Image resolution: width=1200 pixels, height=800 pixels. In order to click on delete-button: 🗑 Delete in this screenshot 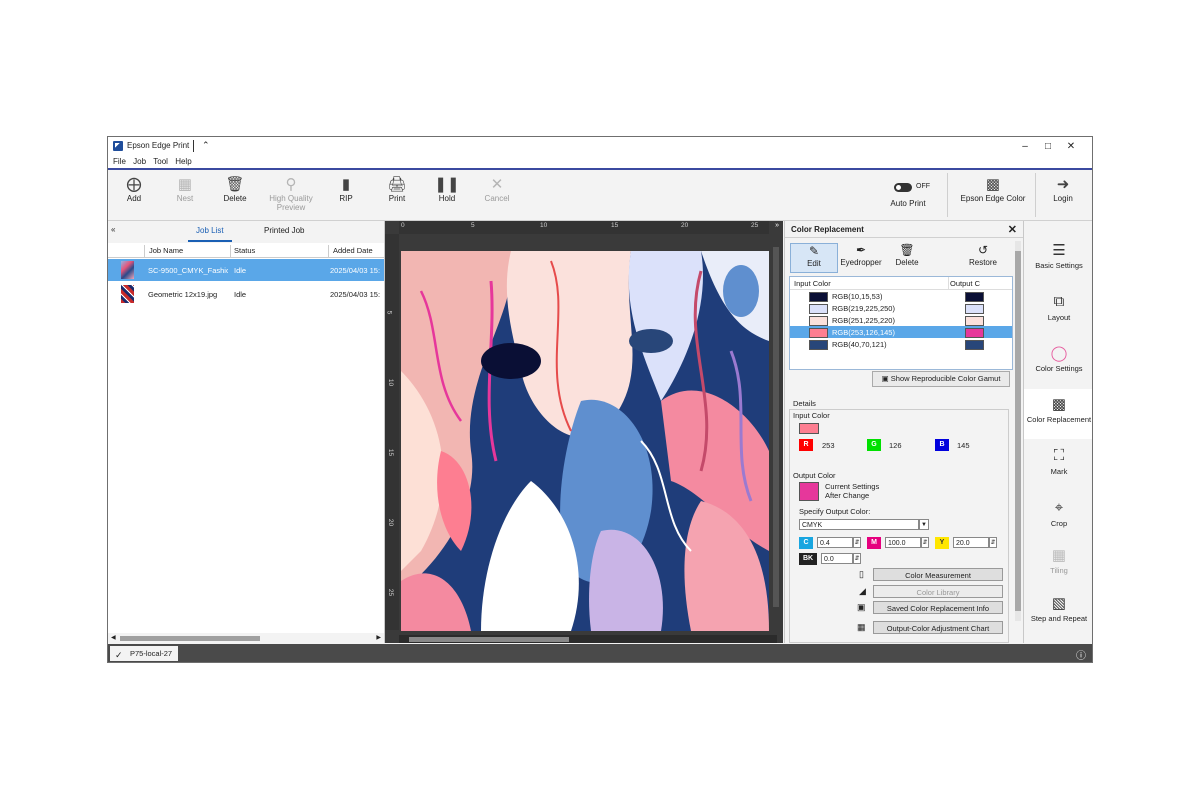, I will do `click(235, 189)`.